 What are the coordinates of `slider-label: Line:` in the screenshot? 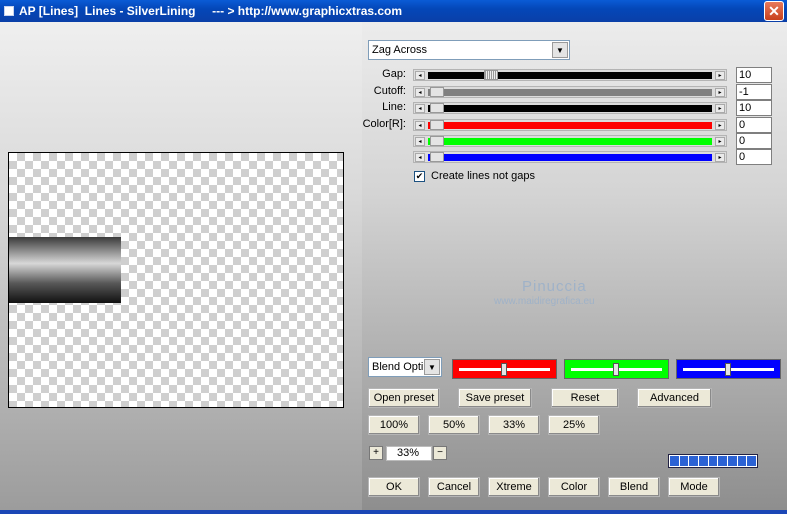 It's located at (394, 107).